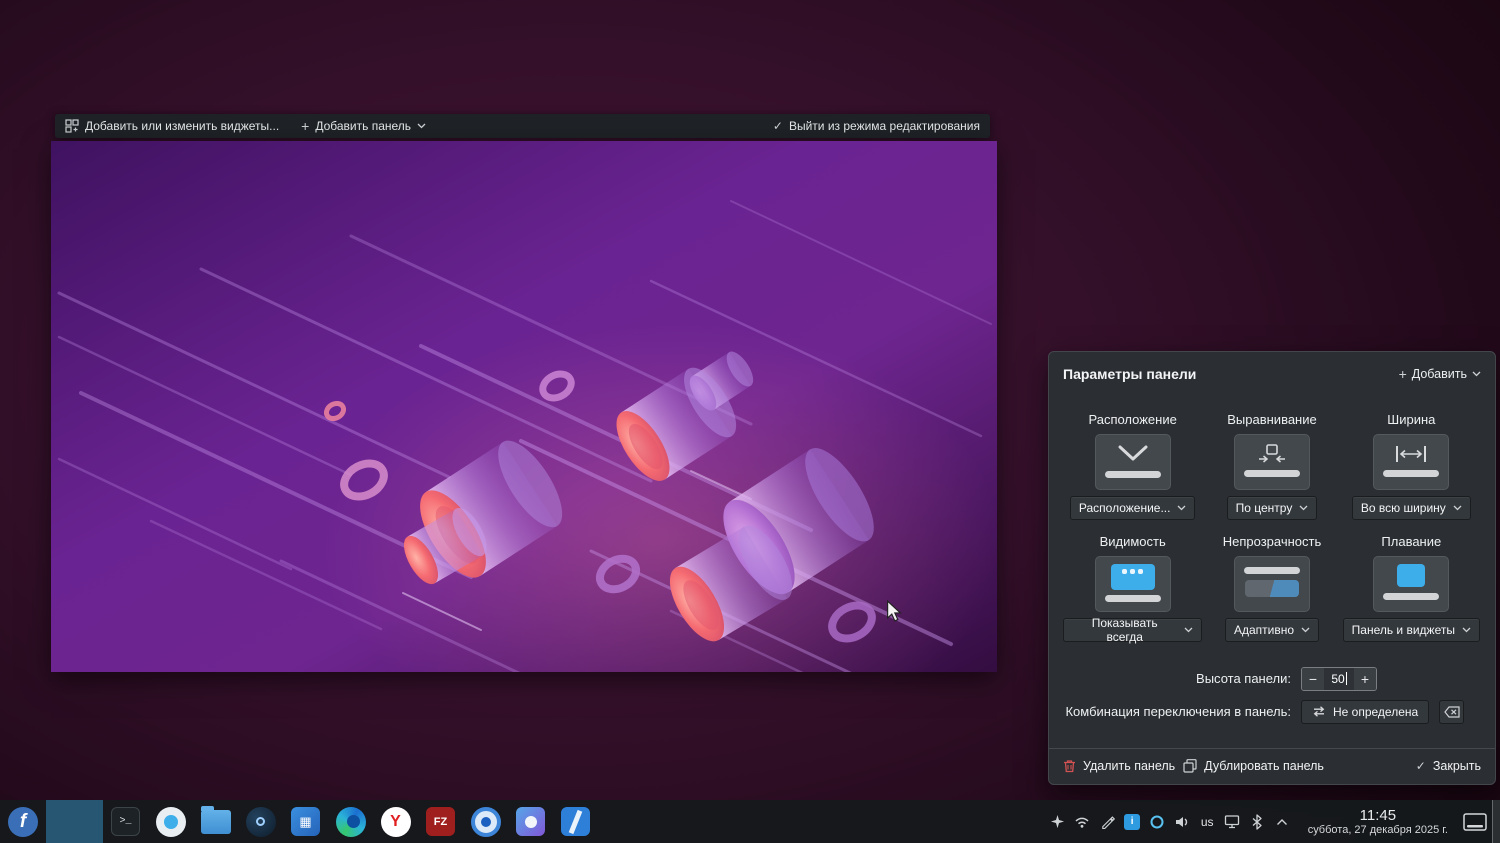  I want to click on flow-app-icon, so click(575, 821).